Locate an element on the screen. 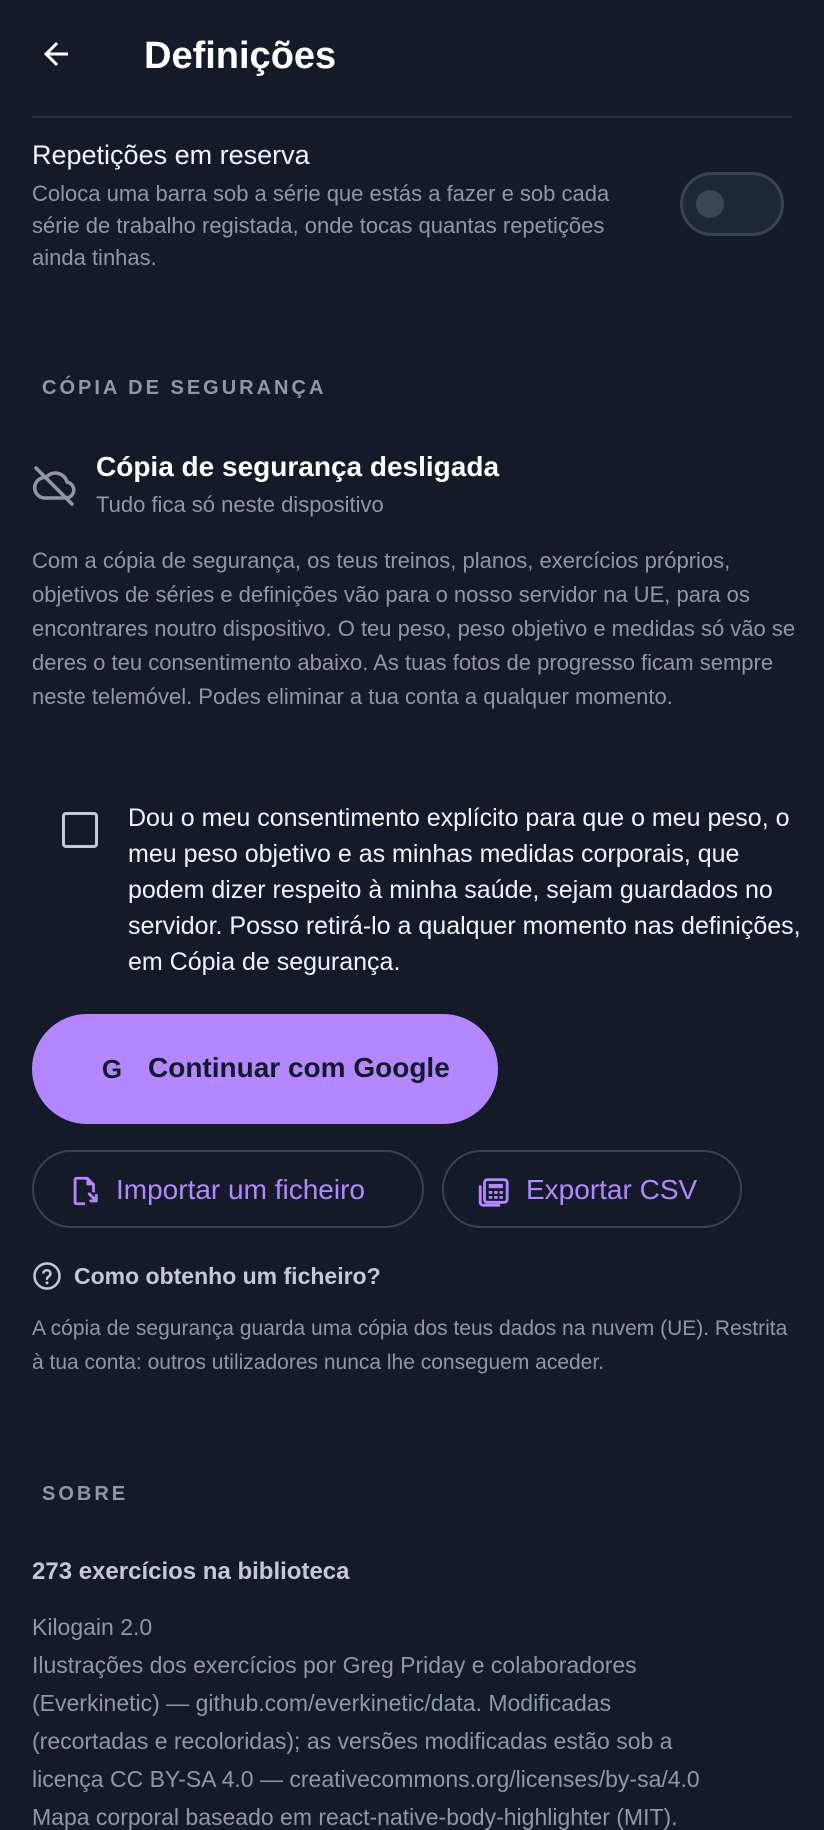  google-button-label: Continuar com Google is located at coordinates (299, 1067).